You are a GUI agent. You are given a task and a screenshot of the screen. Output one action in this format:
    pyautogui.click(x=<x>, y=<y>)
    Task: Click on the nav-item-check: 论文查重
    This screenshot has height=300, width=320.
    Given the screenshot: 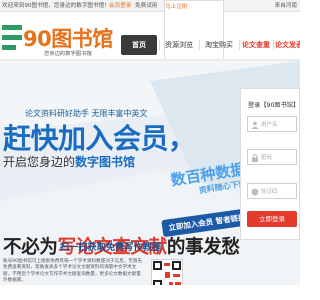 What is the action you would take?
    pyautogui.click(x=256, y=45)
    